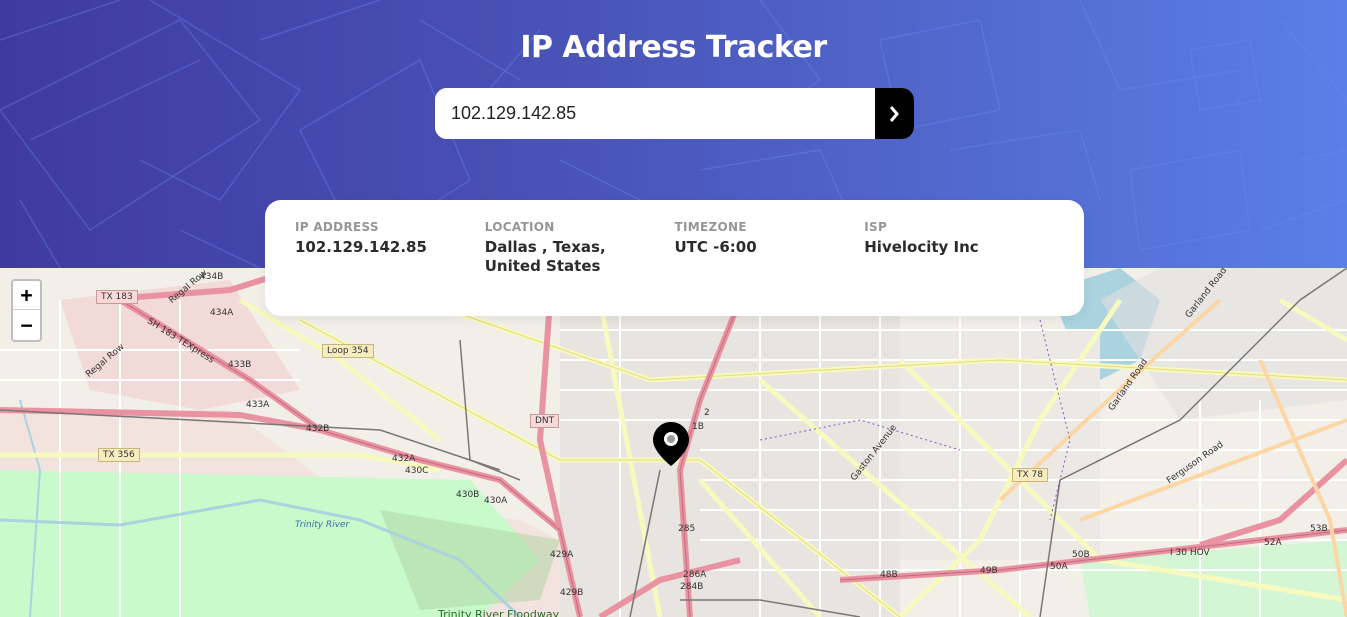  Describe the element at coordinates (404, 459) in the screenshot. I see `map-exit-432a: 432A` at that location.